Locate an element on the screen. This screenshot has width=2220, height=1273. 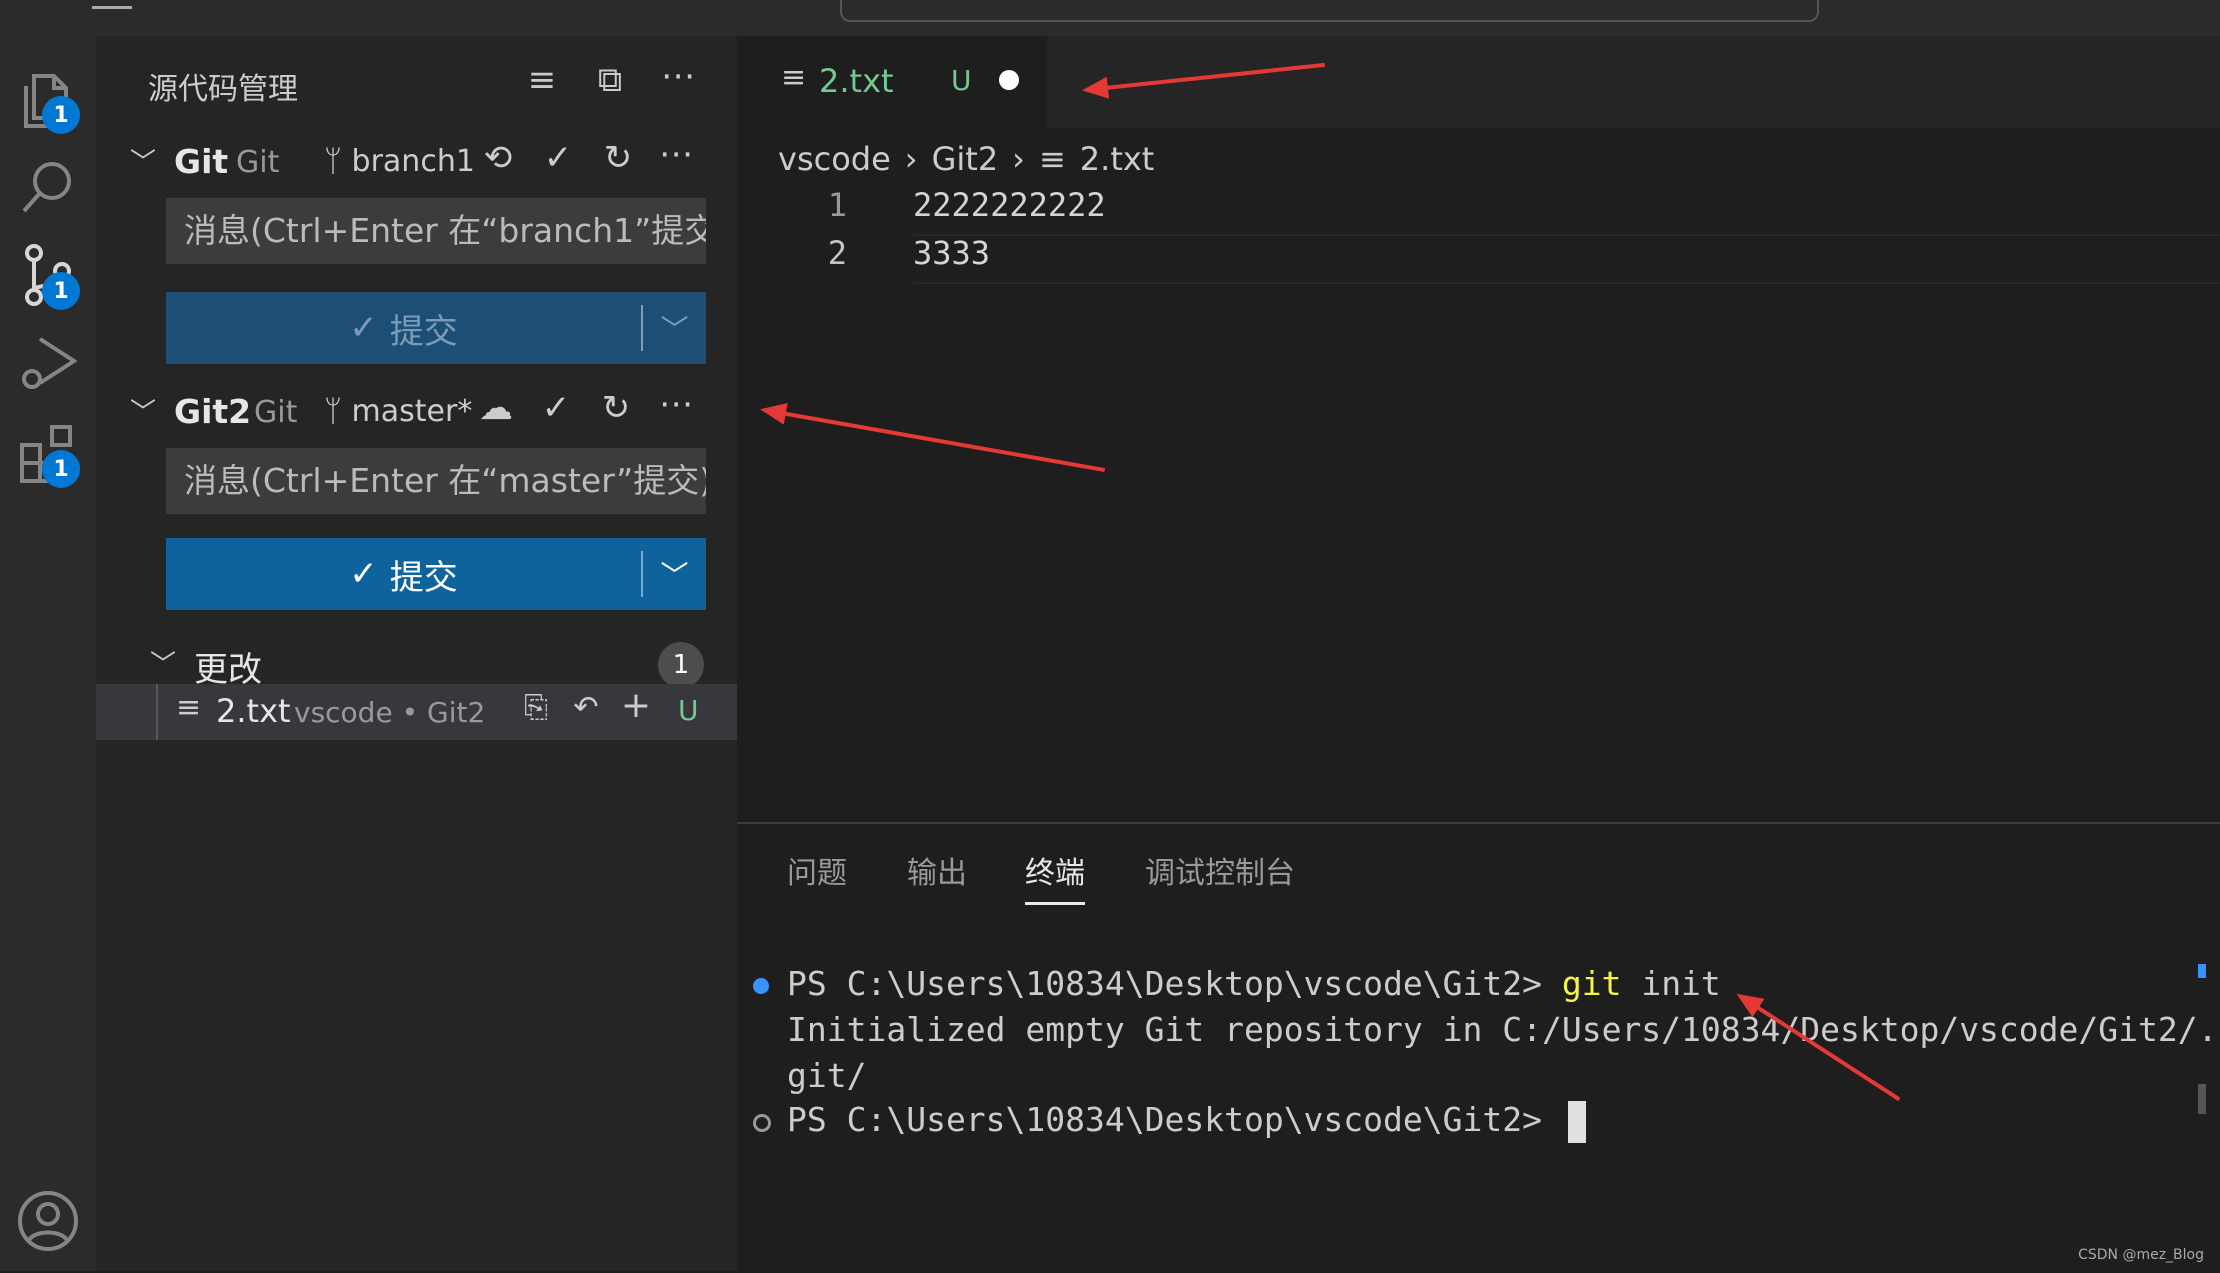
terminal-command-args: init is located at coordinates (1671, 983).